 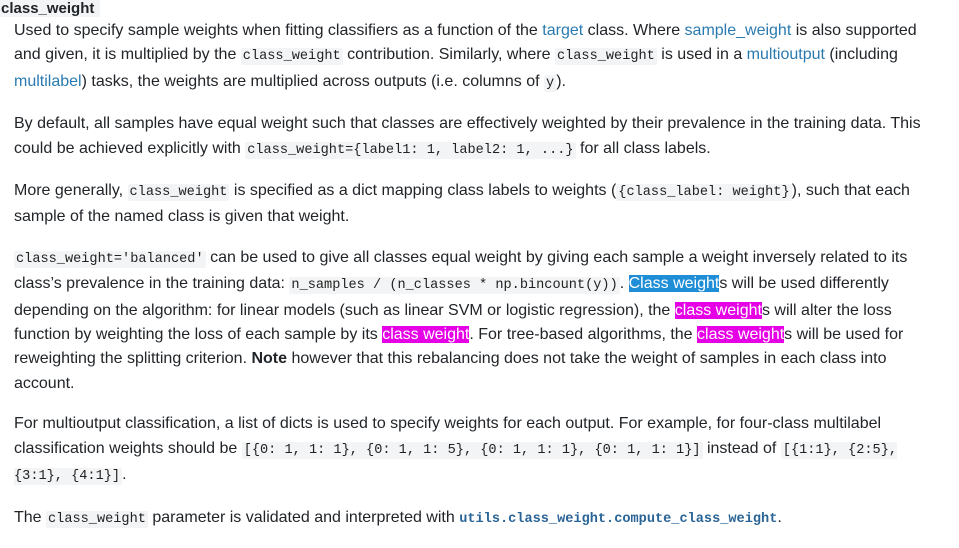 I want to click on api-link-code: utils.class_weight.compute_class_weight, so click(x=618, y=519).